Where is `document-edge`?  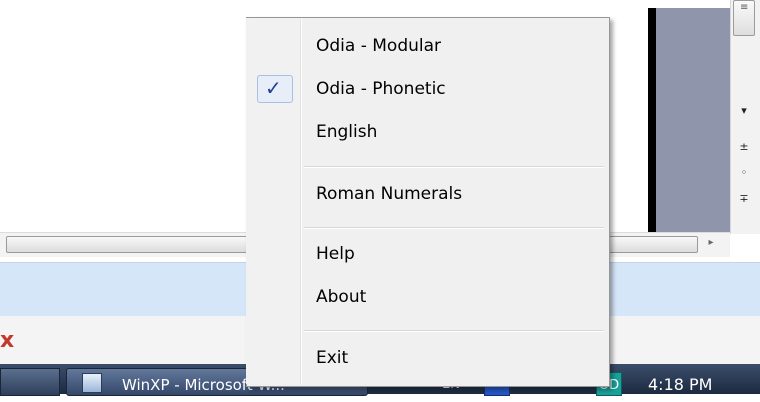 document-edge is located at coordinates (652, 121).